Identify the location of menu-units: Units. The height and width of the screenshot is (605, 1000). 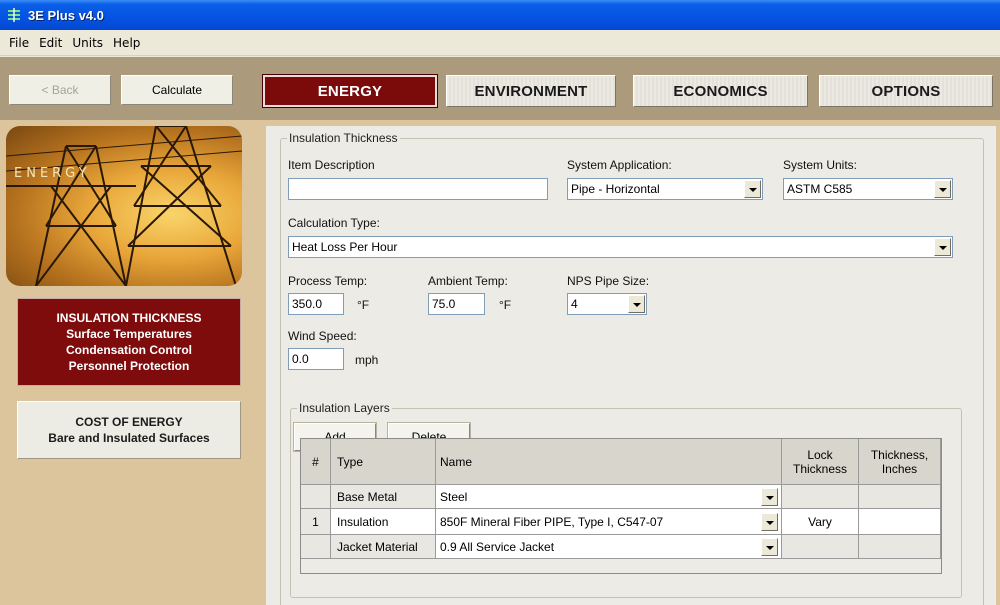
(87, 43).